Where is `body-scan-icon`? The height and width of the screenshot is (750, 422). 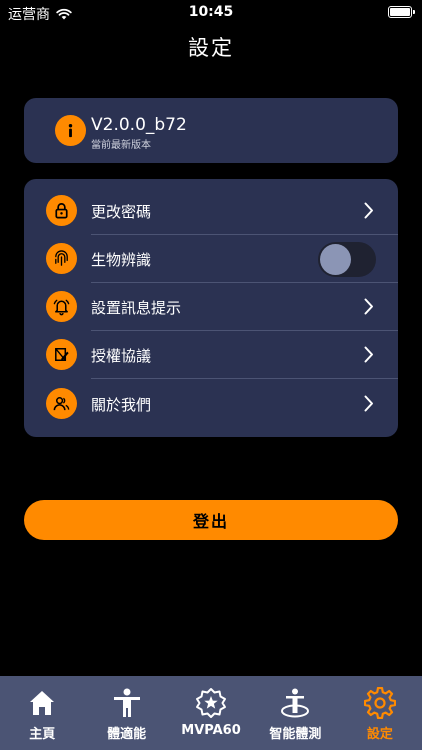
body-scan-icon is located at coordinates (295, 703).